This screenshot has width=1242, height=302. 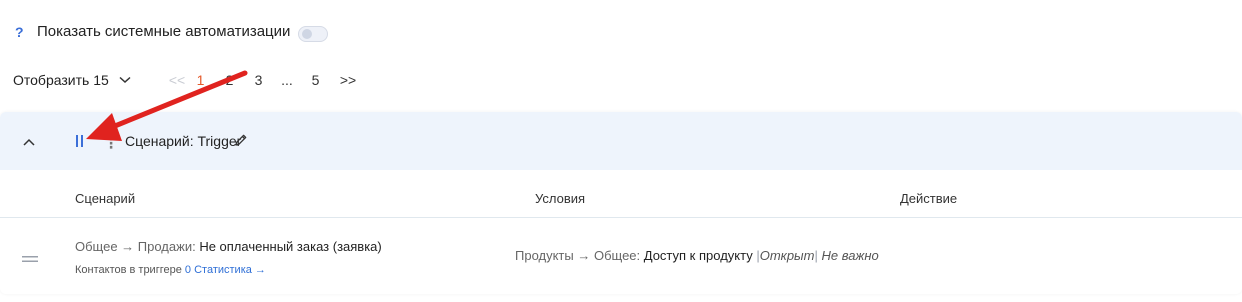 What do you see at coordinates (313, 34) in the screenshot?
I see `system-automations-toggle` at bounding box center [313, 34].